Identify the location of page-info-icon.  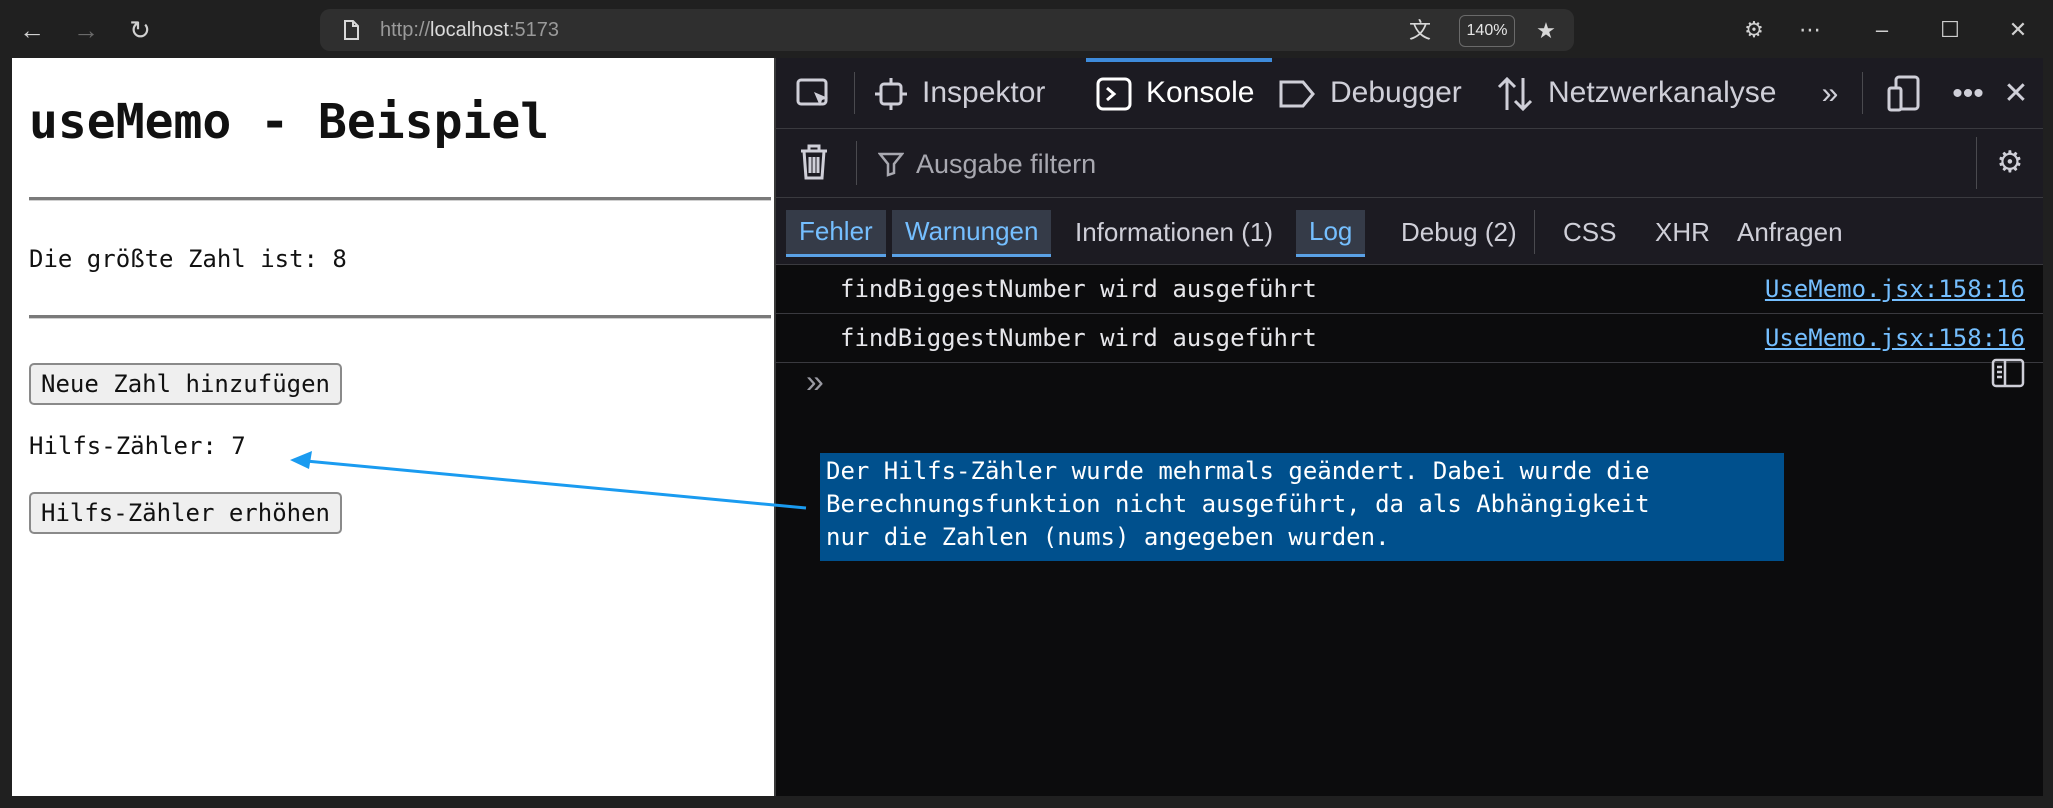
(351, 30).